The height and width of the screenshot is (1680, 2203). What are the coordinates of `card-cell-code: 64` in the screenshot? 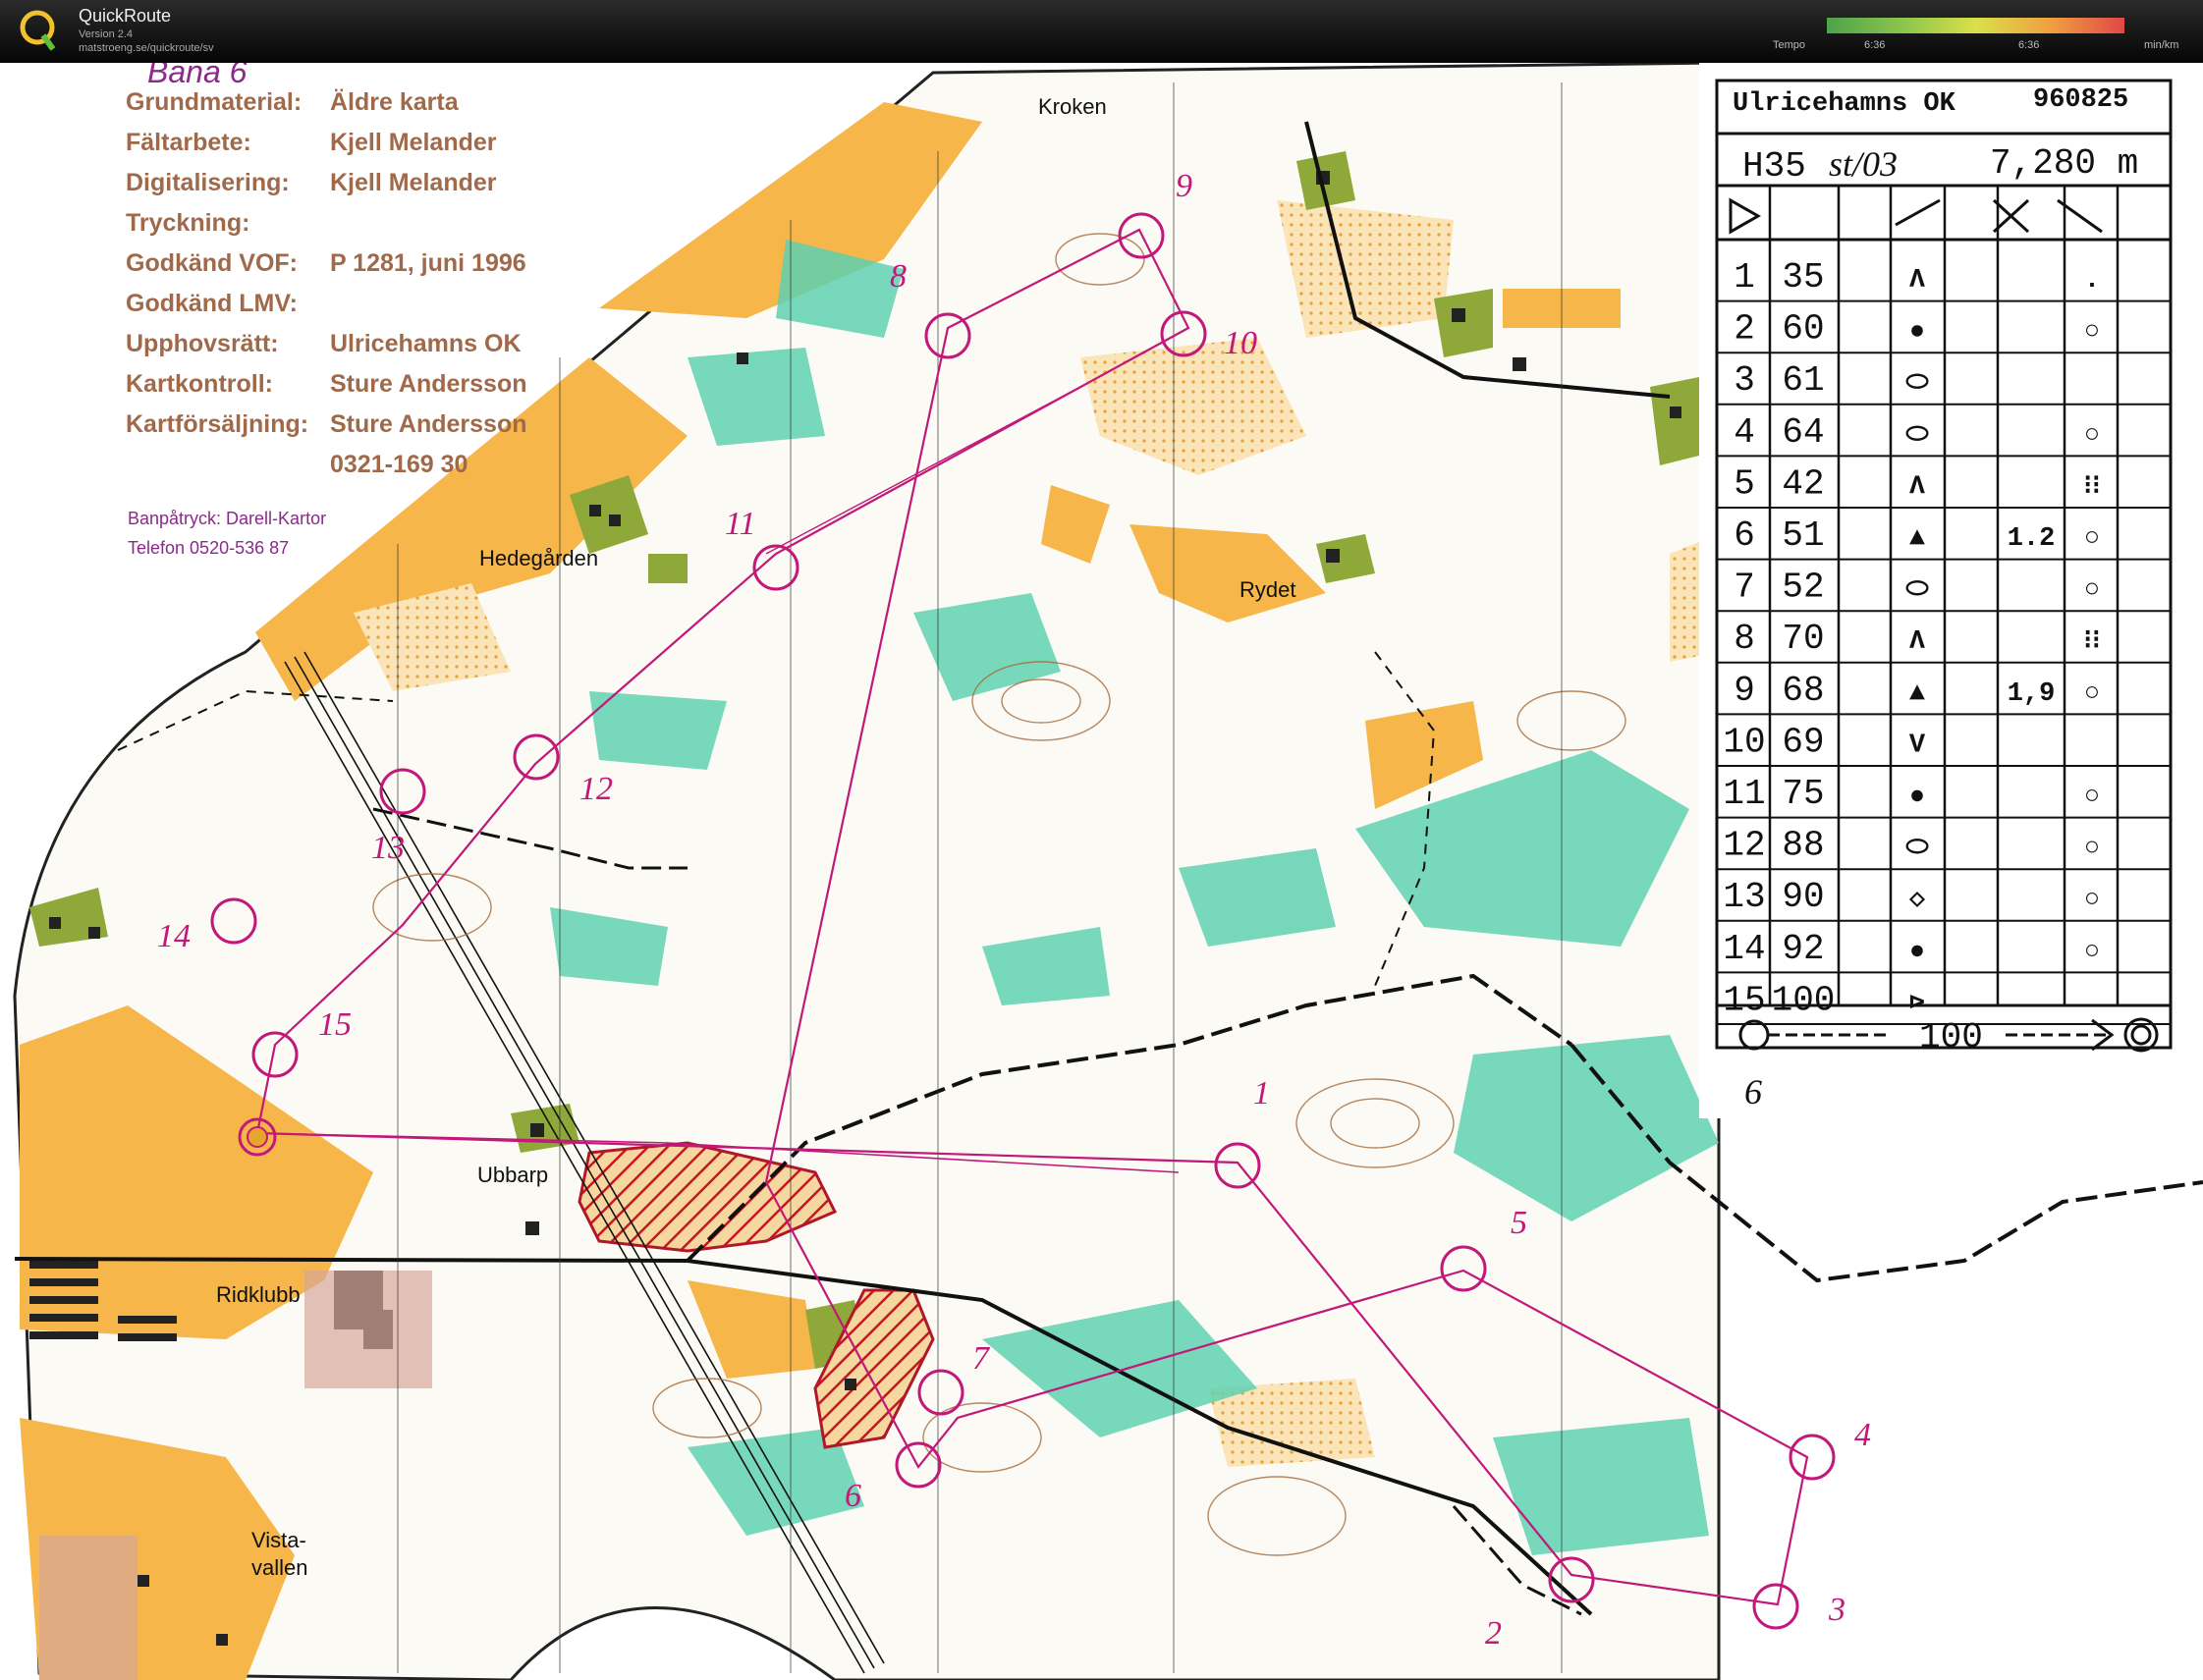 It's located at (1803, 432).